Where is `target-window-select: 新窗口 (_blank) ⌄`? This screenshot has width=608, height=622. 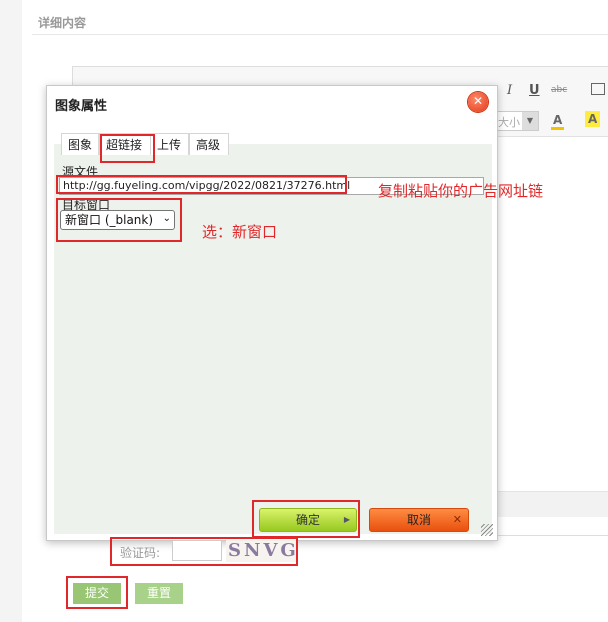
target-window-select: 新窗口 (_blank) ⌄ is located at coordinates (117, 220).